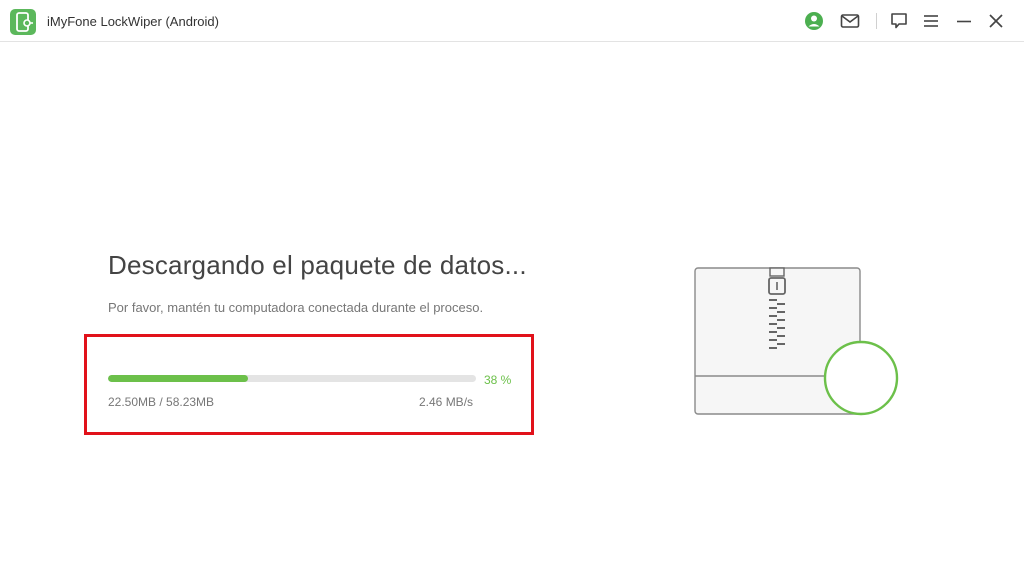  What do you see at coordinates (850, 21) in the screenshot?
I see `mail-icon` at bounding box center [850, 21].